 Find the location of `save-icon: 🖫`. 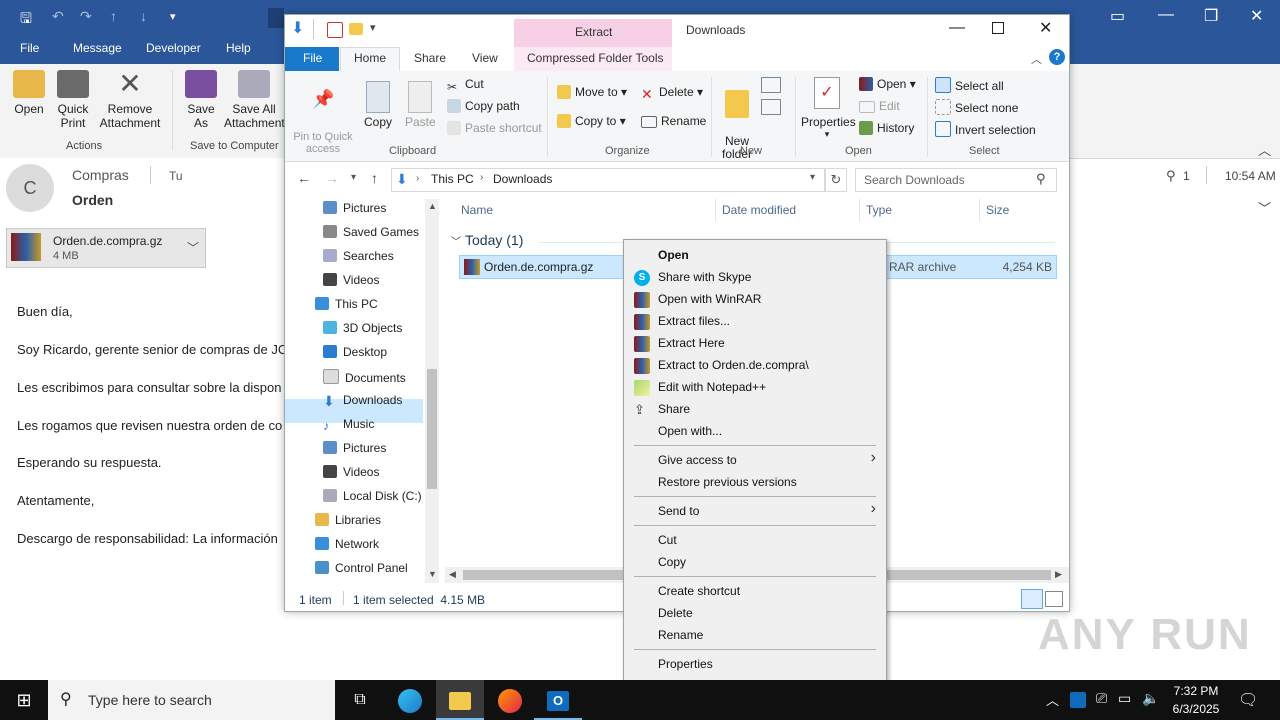

save-icon: 🖫 is located at coordinates (26, 20).